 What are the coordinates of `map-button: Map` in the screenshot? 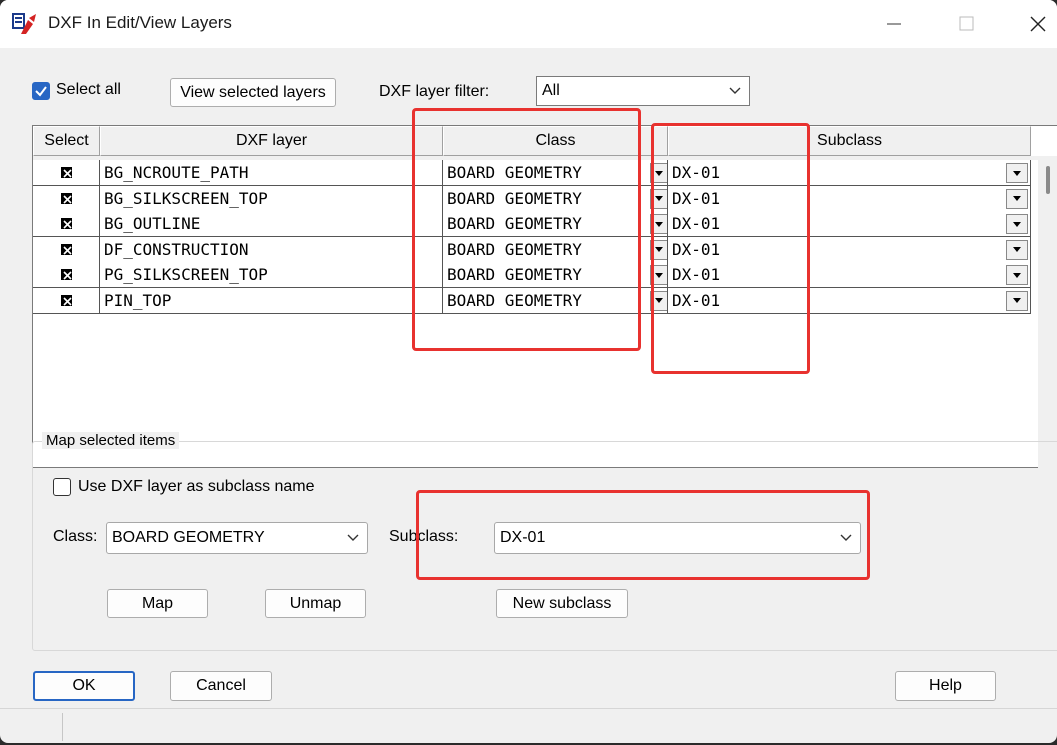 It's located at (157, 603).